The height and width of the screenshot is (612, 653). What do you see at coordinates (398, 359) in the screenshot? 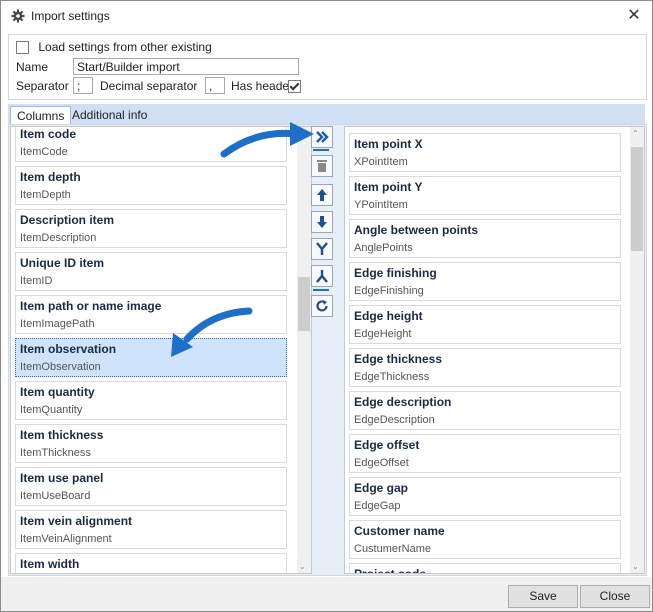
I see `list-item-title: Edge thickness` at bounding box center [398, 359].